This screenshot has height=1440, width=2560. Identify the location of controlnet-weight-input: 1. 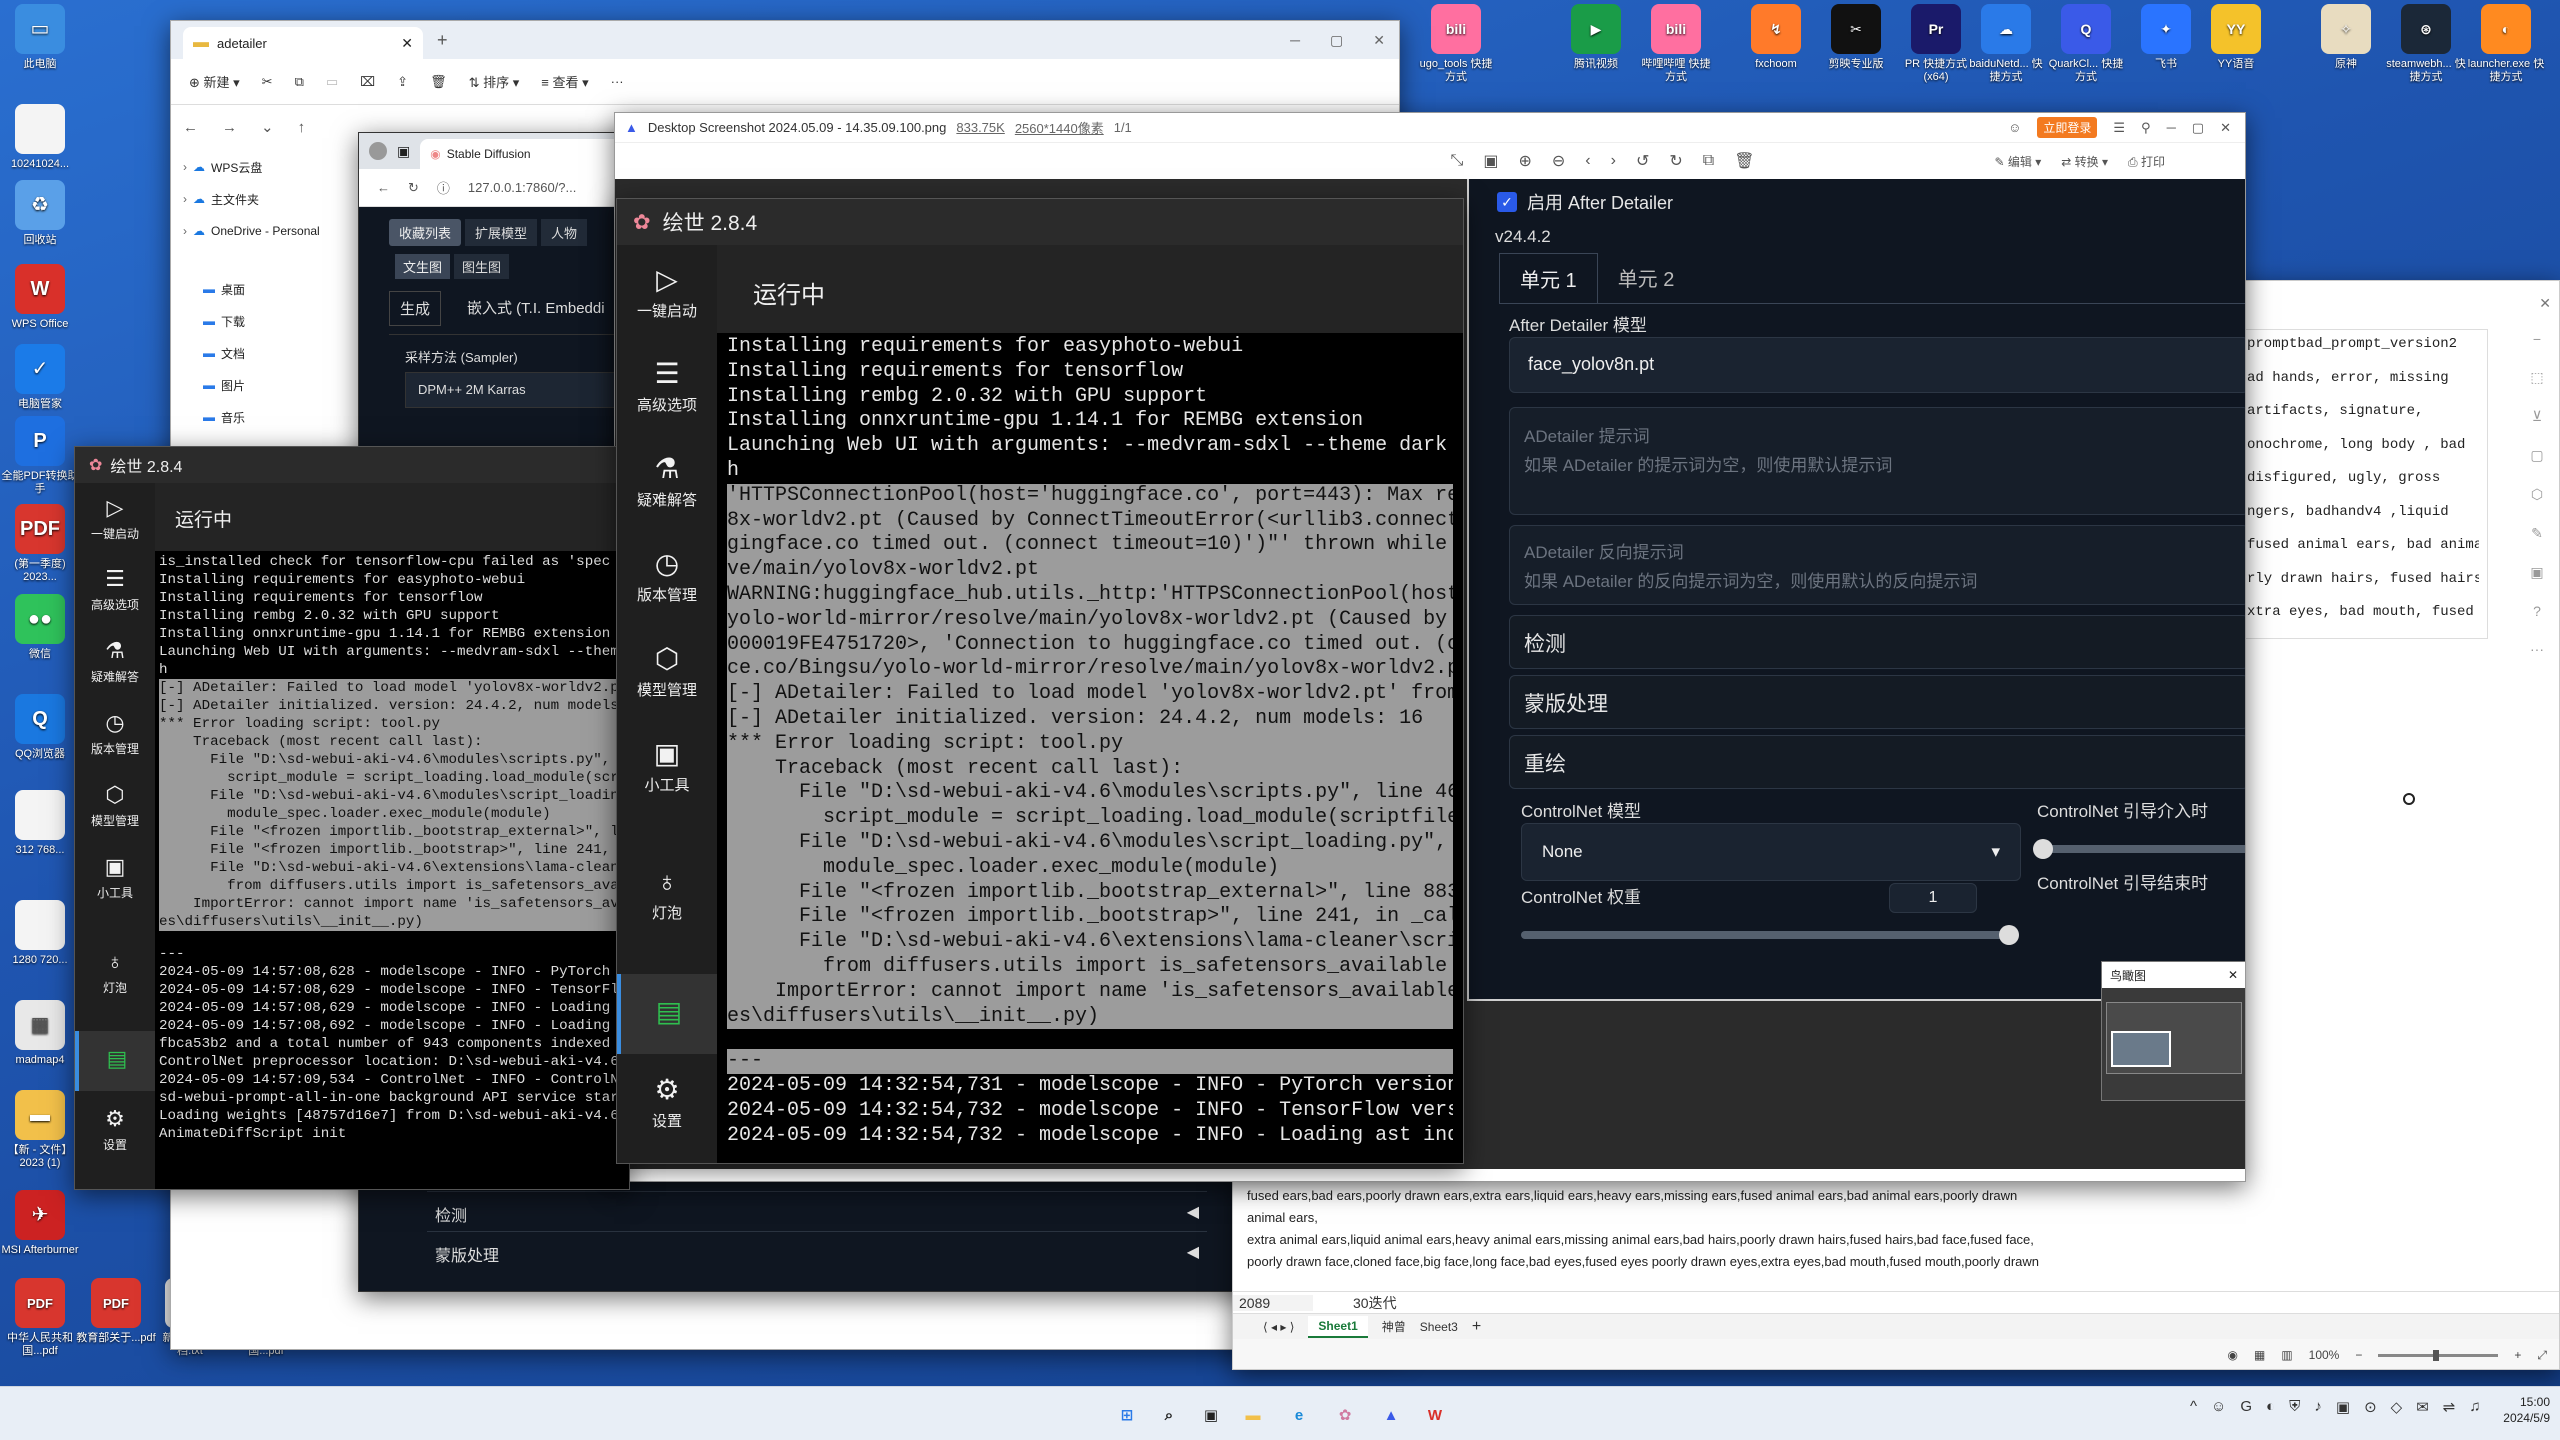
(1933, 898).